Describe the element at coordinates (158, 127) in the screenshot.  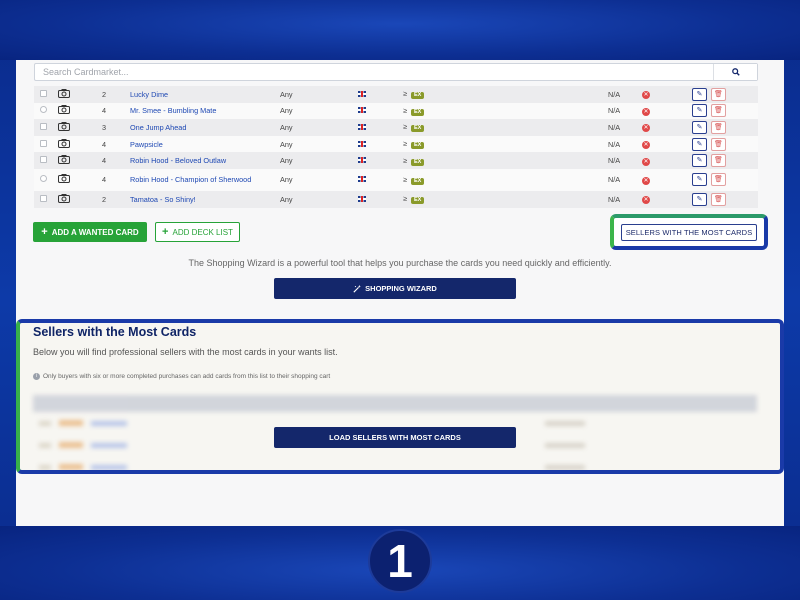
I see `card-name-link: One Jump Ahead` at that location.